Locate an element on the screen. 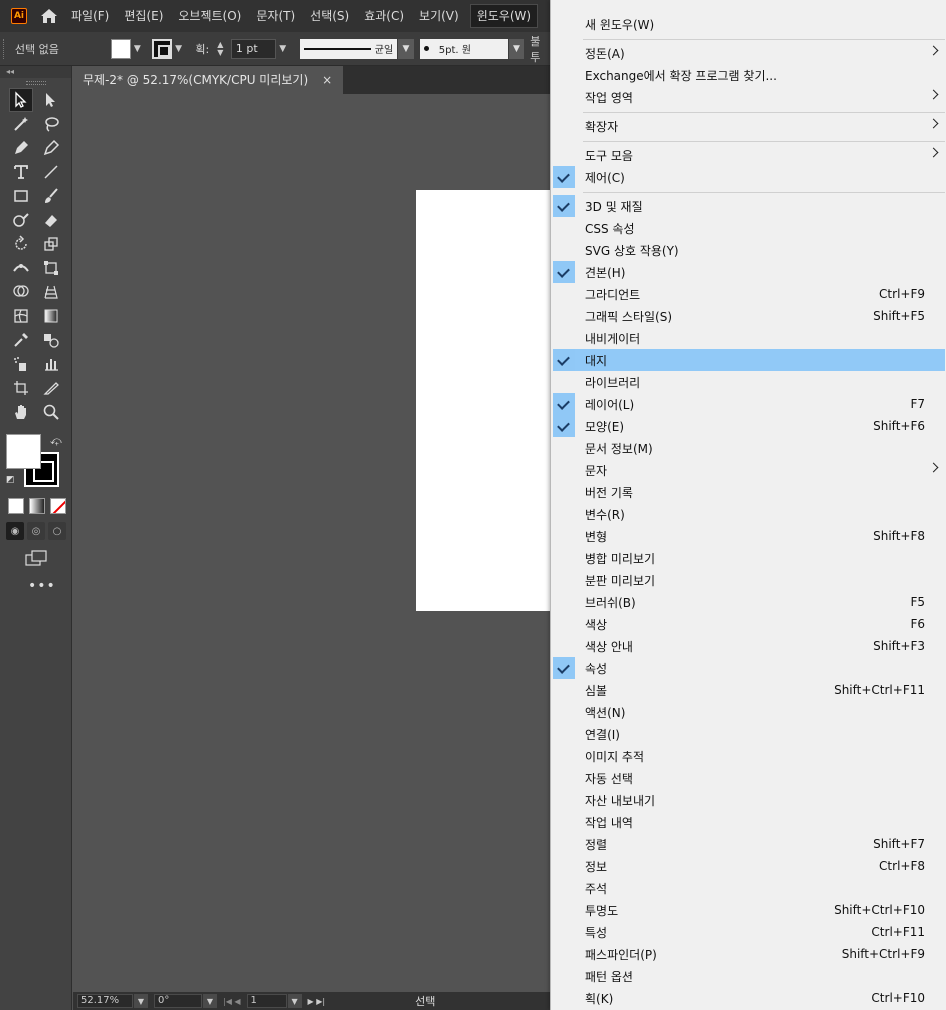  control-grip is located at coordinates (5, 48).